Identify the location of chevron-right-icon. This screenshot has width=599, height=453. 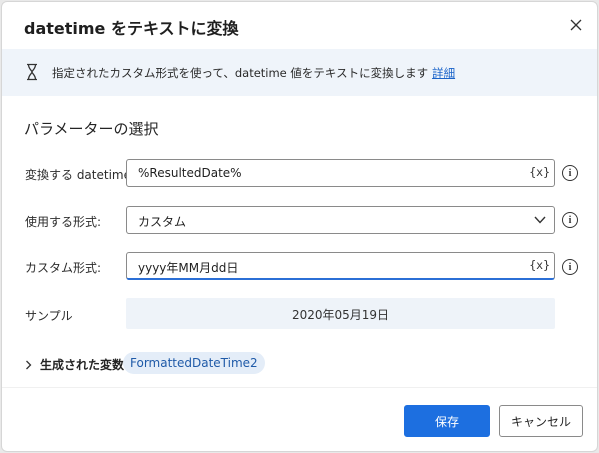
(29, 364).